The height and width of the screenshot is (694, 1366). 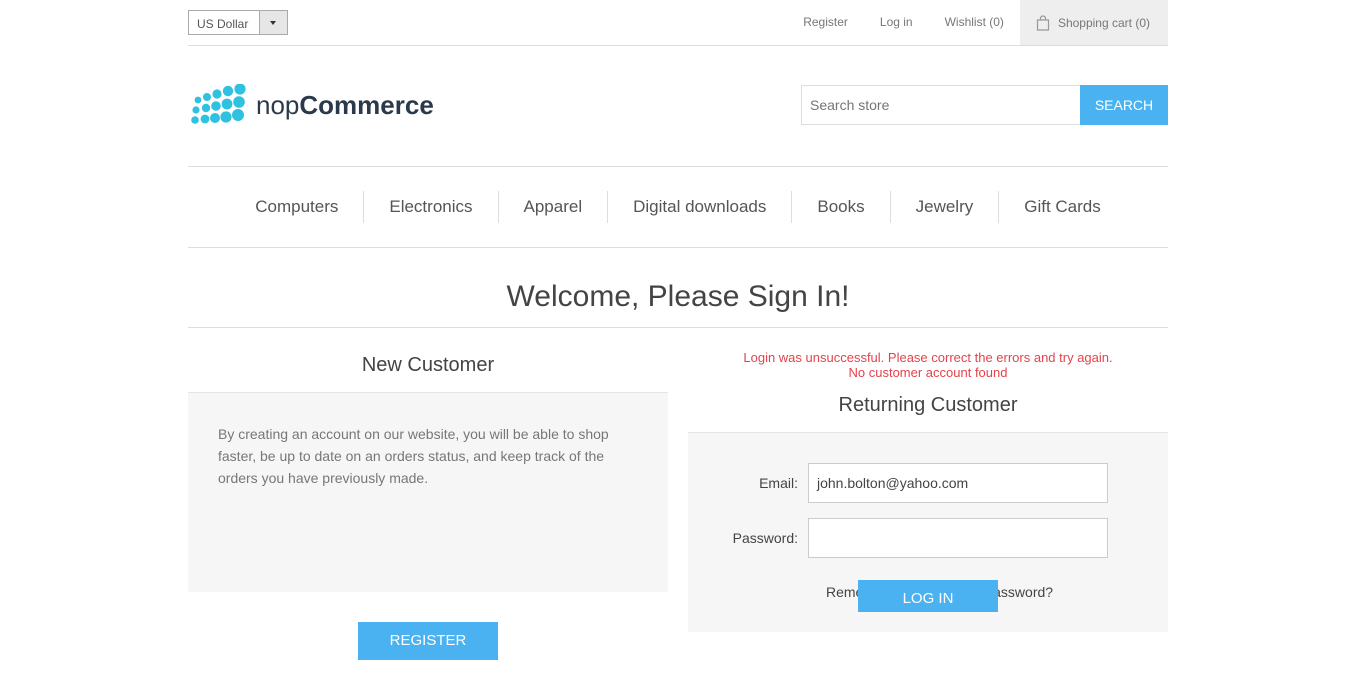 What do you see at coordinates (1043, 22) in the screenshot?
I see `shopping-bag-icon` at bounding box center [1043, 22].